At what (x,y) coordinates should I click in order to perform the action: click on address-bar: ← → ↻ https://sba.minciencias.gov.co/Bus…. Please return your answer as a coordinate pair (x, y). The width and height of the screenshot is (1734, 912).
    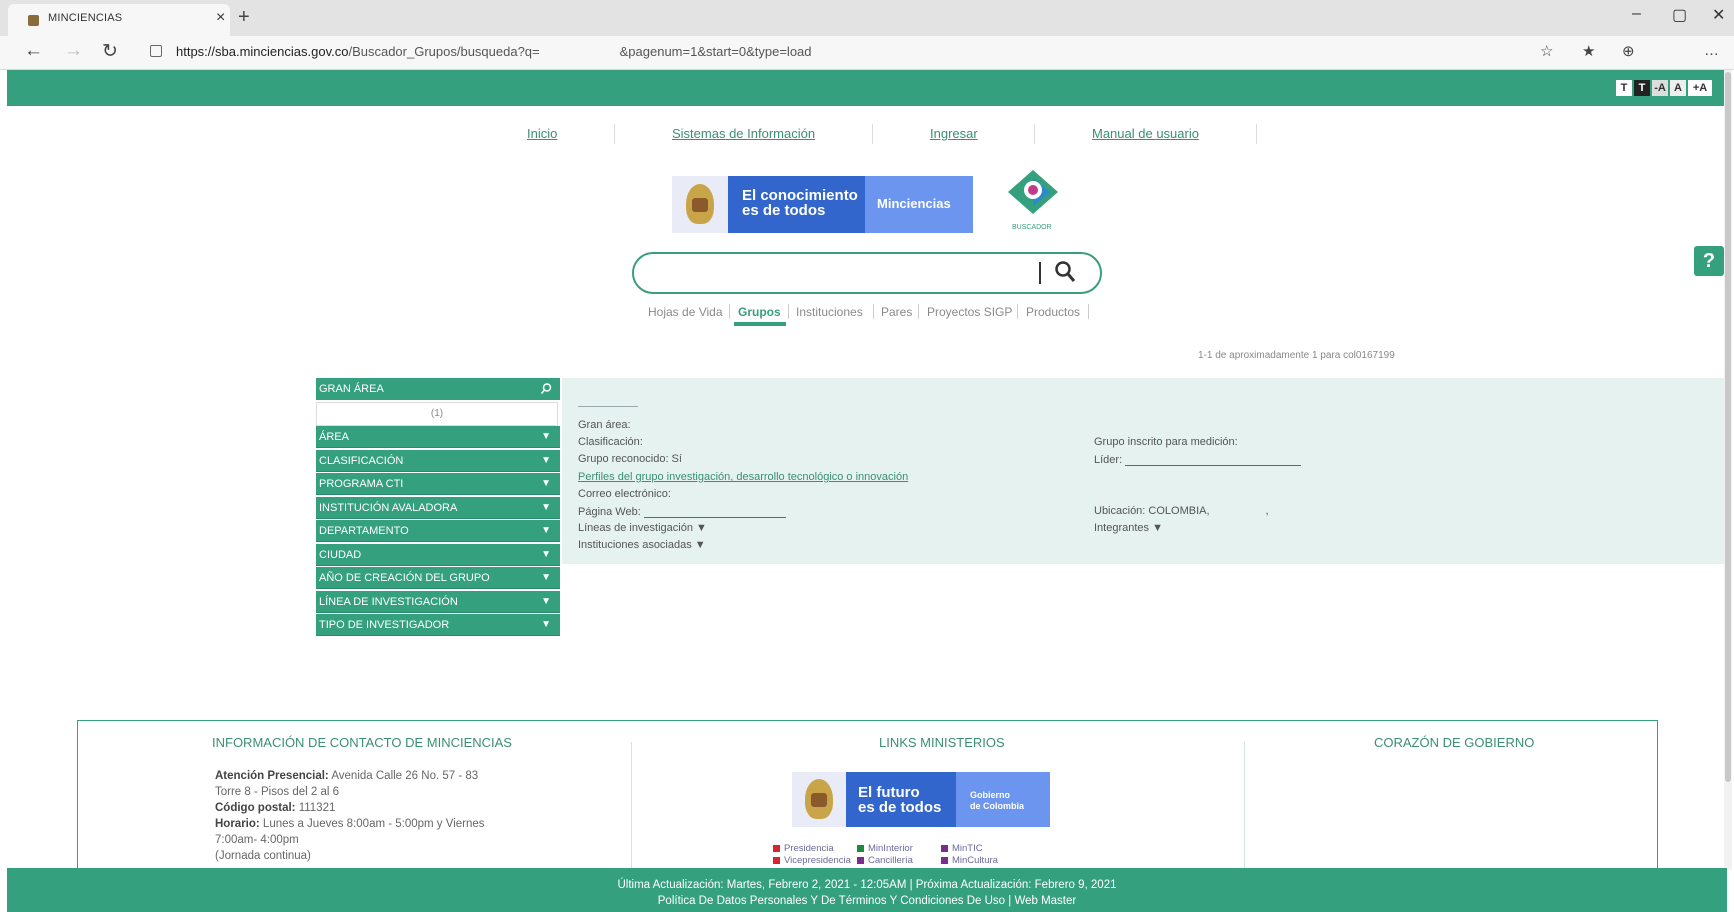
    Looking at the image, I should click on (867, 53).